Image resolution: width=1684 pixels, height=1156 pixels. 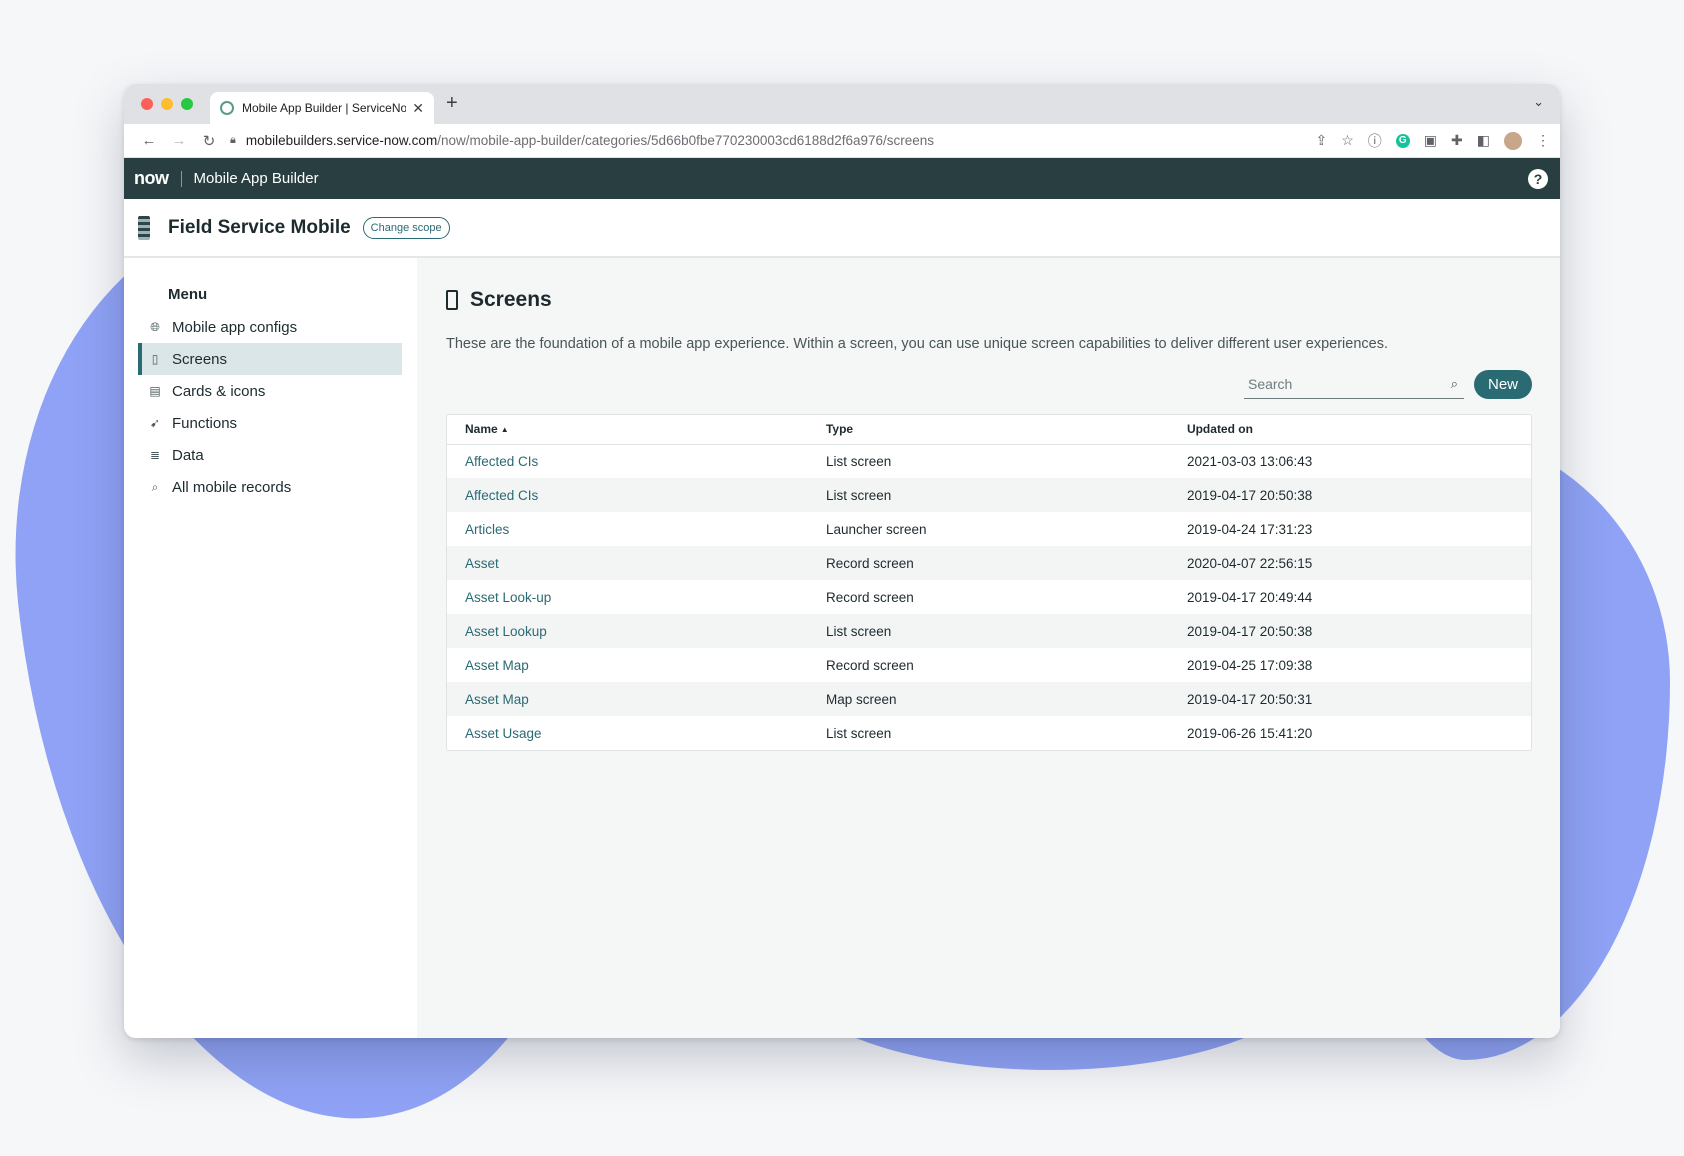 I want to click on new-screen-button: New, so click(x=1502, y=384).